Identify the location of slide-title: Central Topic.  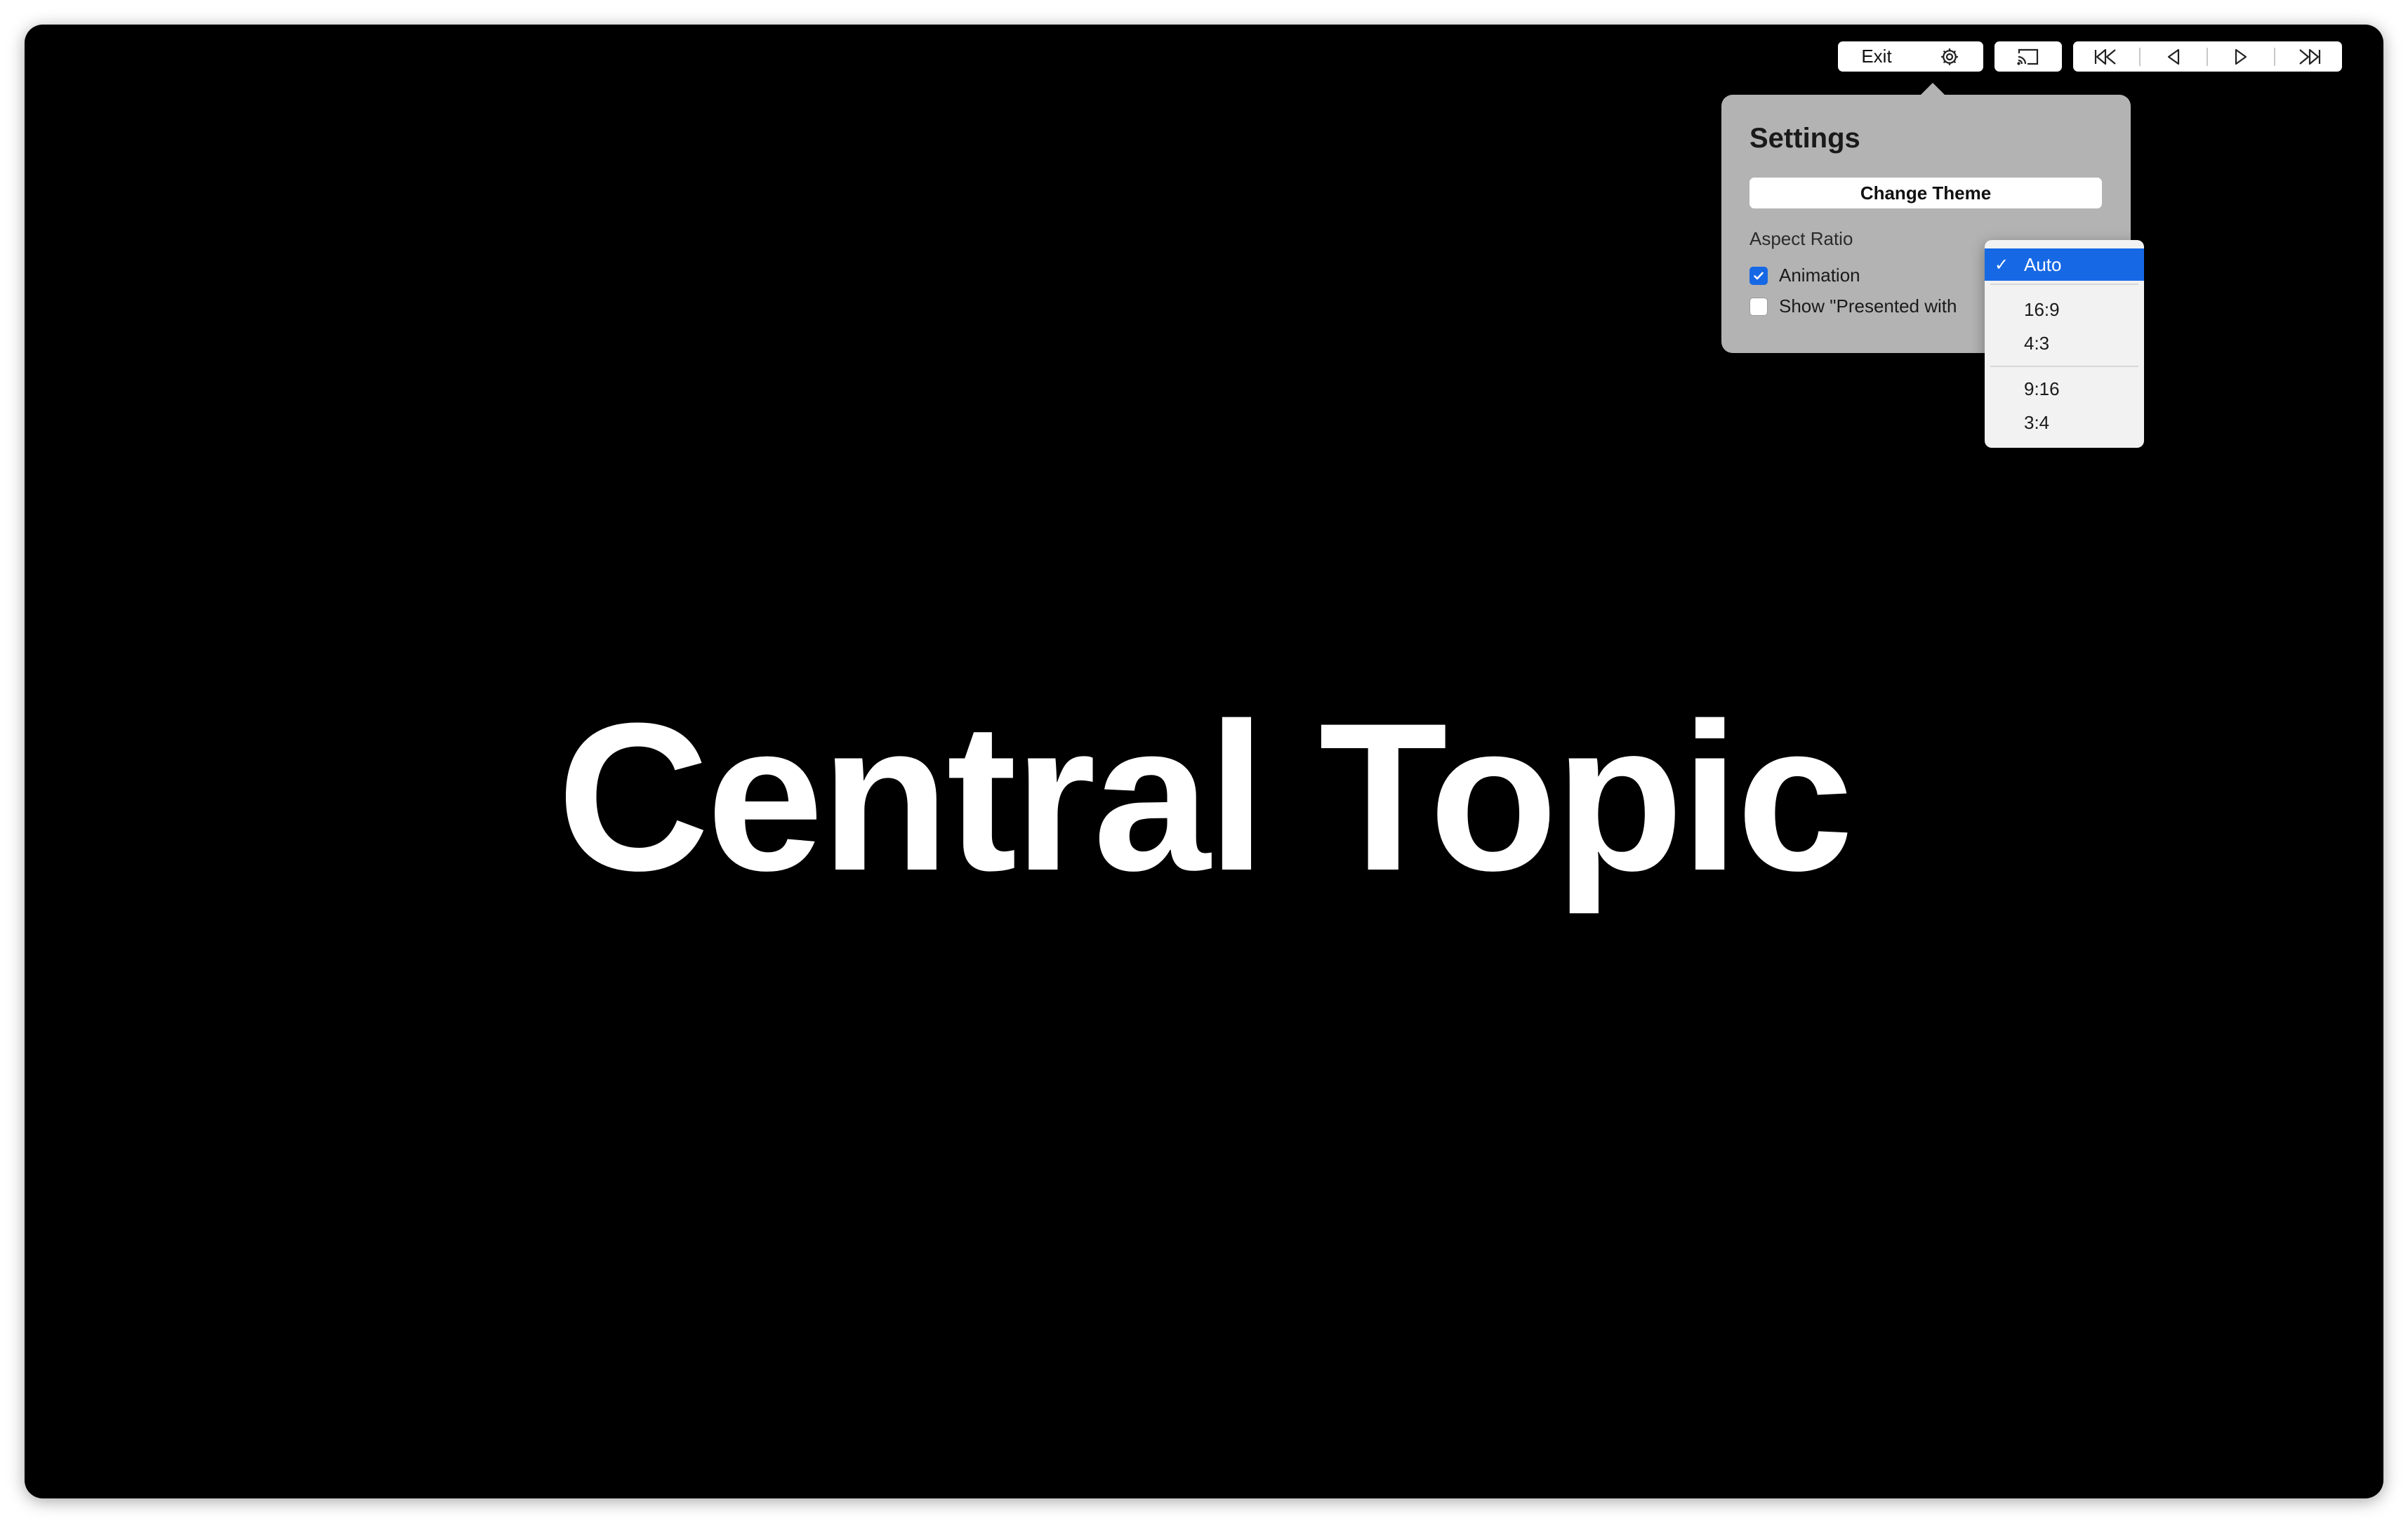
(1205, 797).